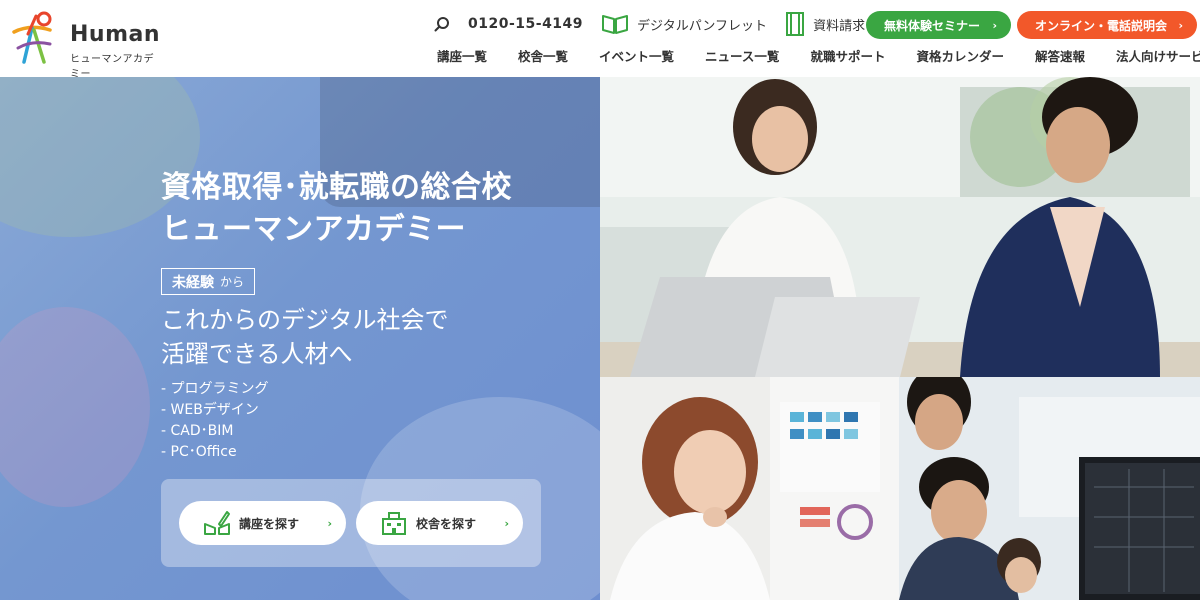  I want to click on seminar-button-label: 無料体験セミナー, so click(932, 25).